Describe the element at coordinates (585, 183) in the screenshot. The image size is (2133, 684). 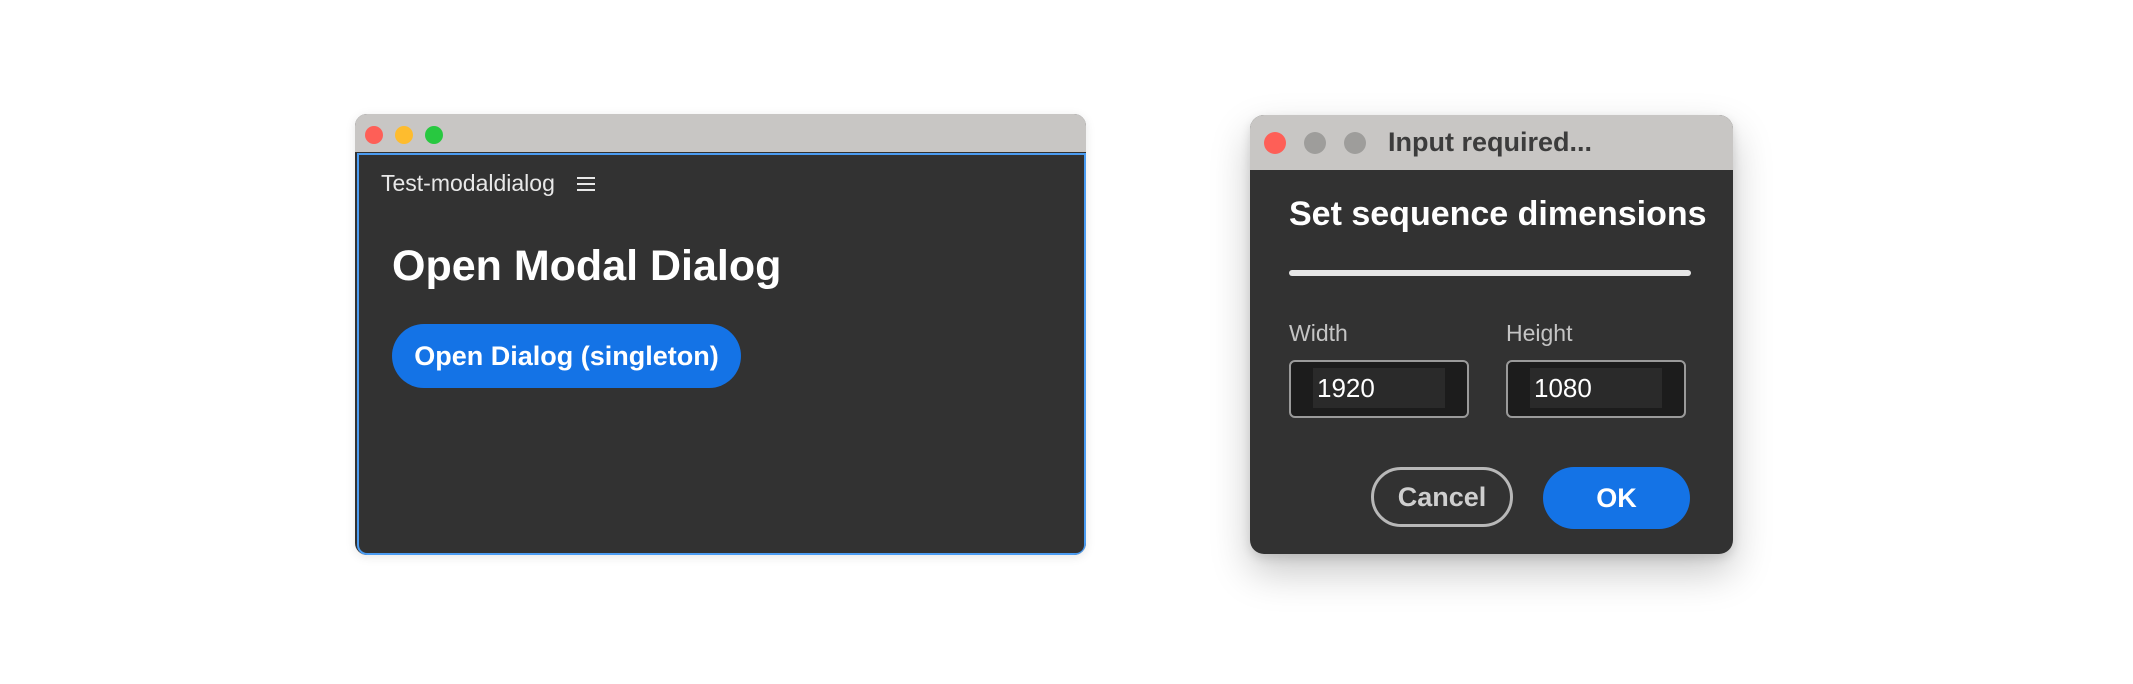
I see `hamburger-menu-icon` at that location.